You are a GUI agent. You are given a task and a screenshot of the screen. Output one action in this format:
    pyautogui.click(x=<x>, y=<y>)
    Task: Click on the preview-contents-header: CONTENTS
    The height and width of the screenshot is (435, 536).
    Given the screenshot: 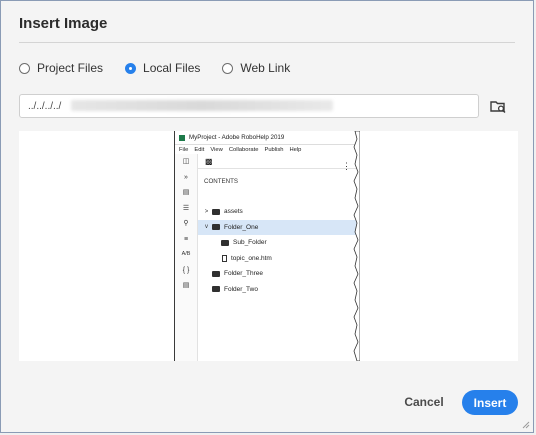 What is the action you would take?
    pyautogui.click(x=279, y=177)
    